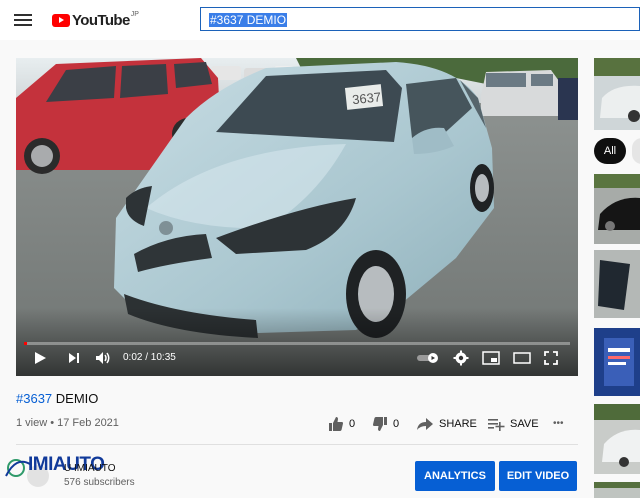 The width and height of the screenshot is (640, 498). Describe the element at coordinates (89, 468) in the screenshot. I see `channel-name: U IMIAUTO` at that location.